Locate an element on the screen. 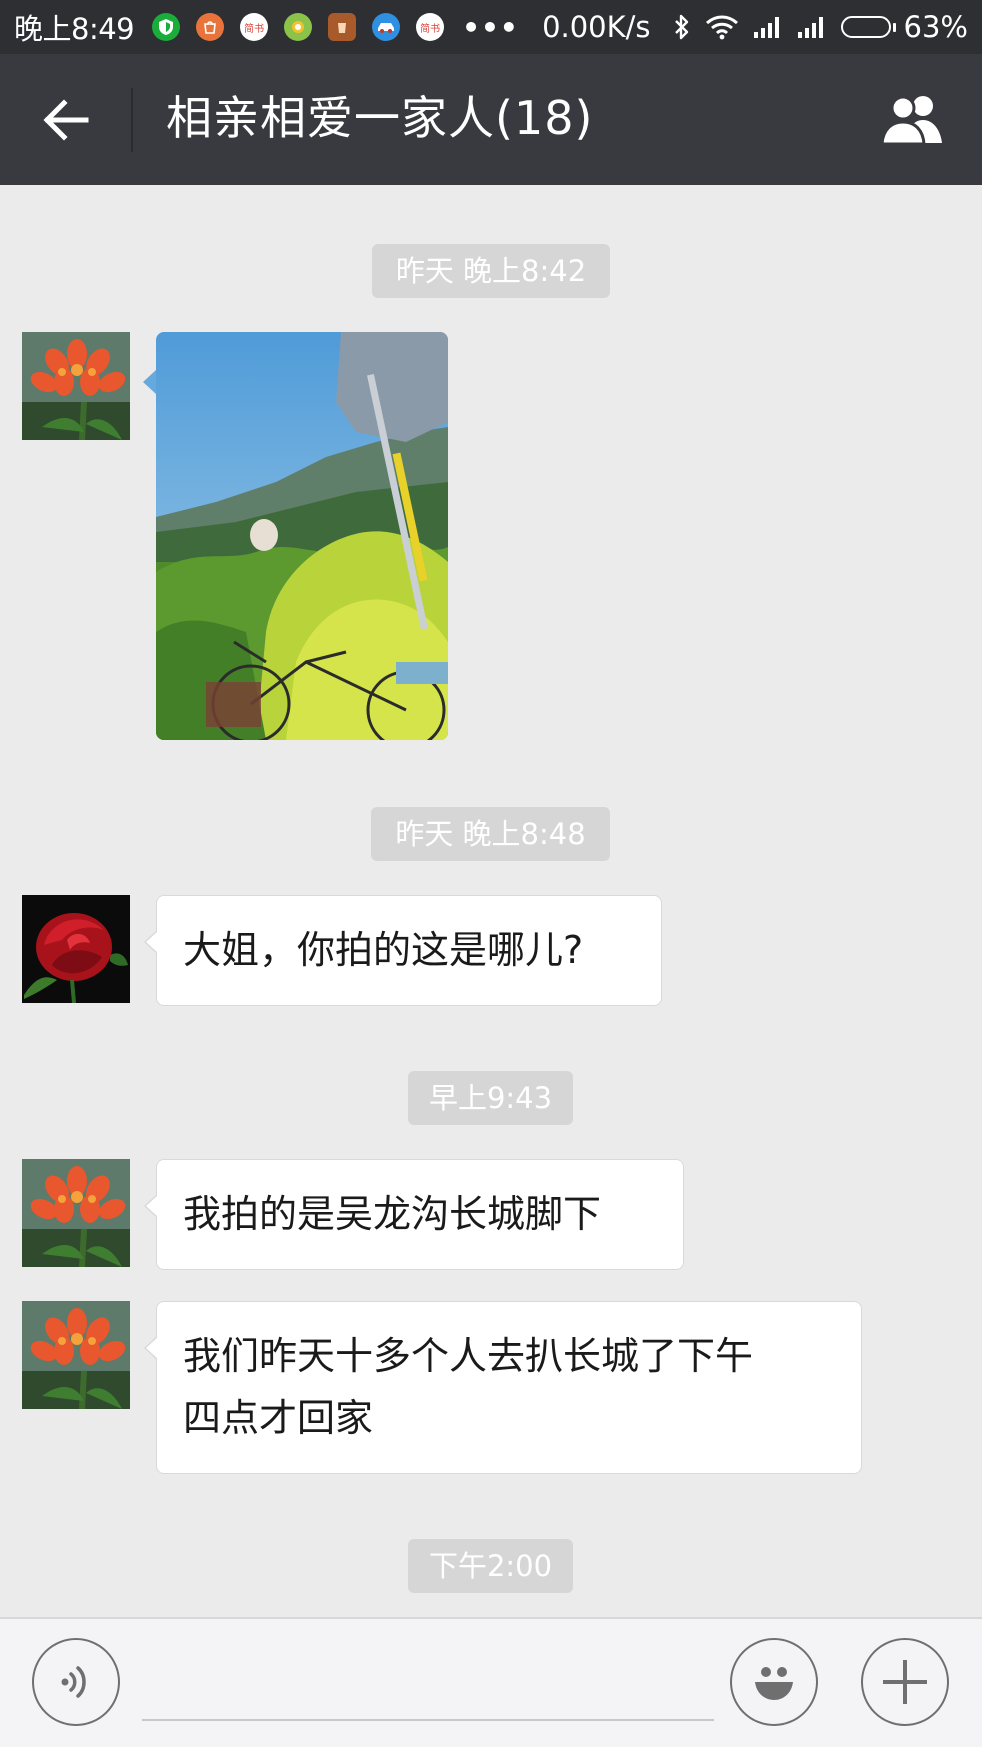  group-members-button is located at coordinates (912, 119).